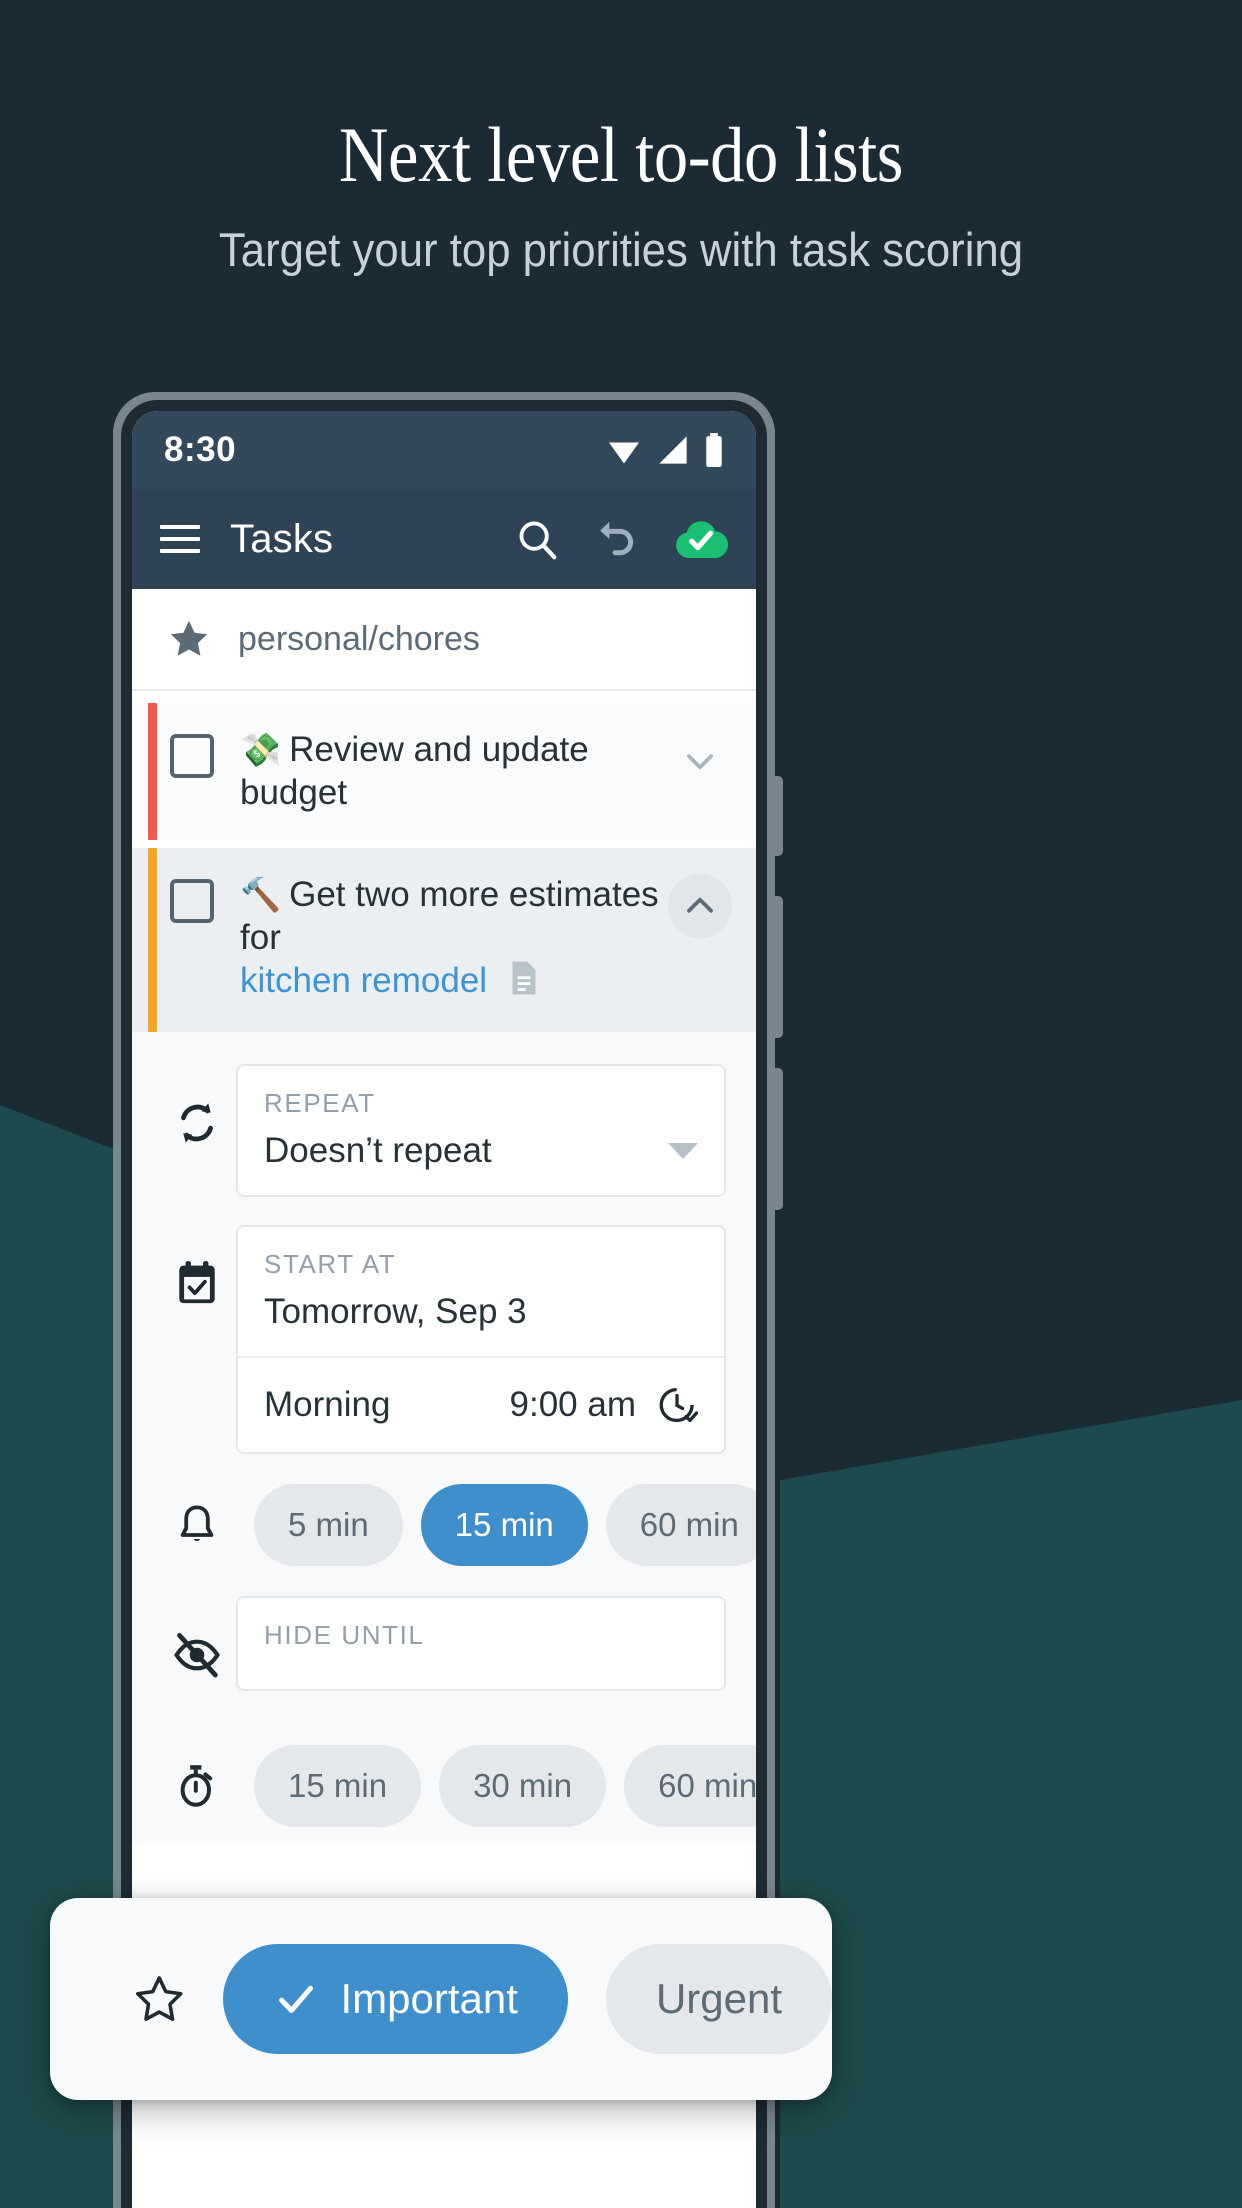 Image resolution: width=1242 pixels, height=2208 pixels. What do you see at coordinates (700, 761) in the screenshot?
I see `chevron-down-icon` at bounding box center [700, 761].